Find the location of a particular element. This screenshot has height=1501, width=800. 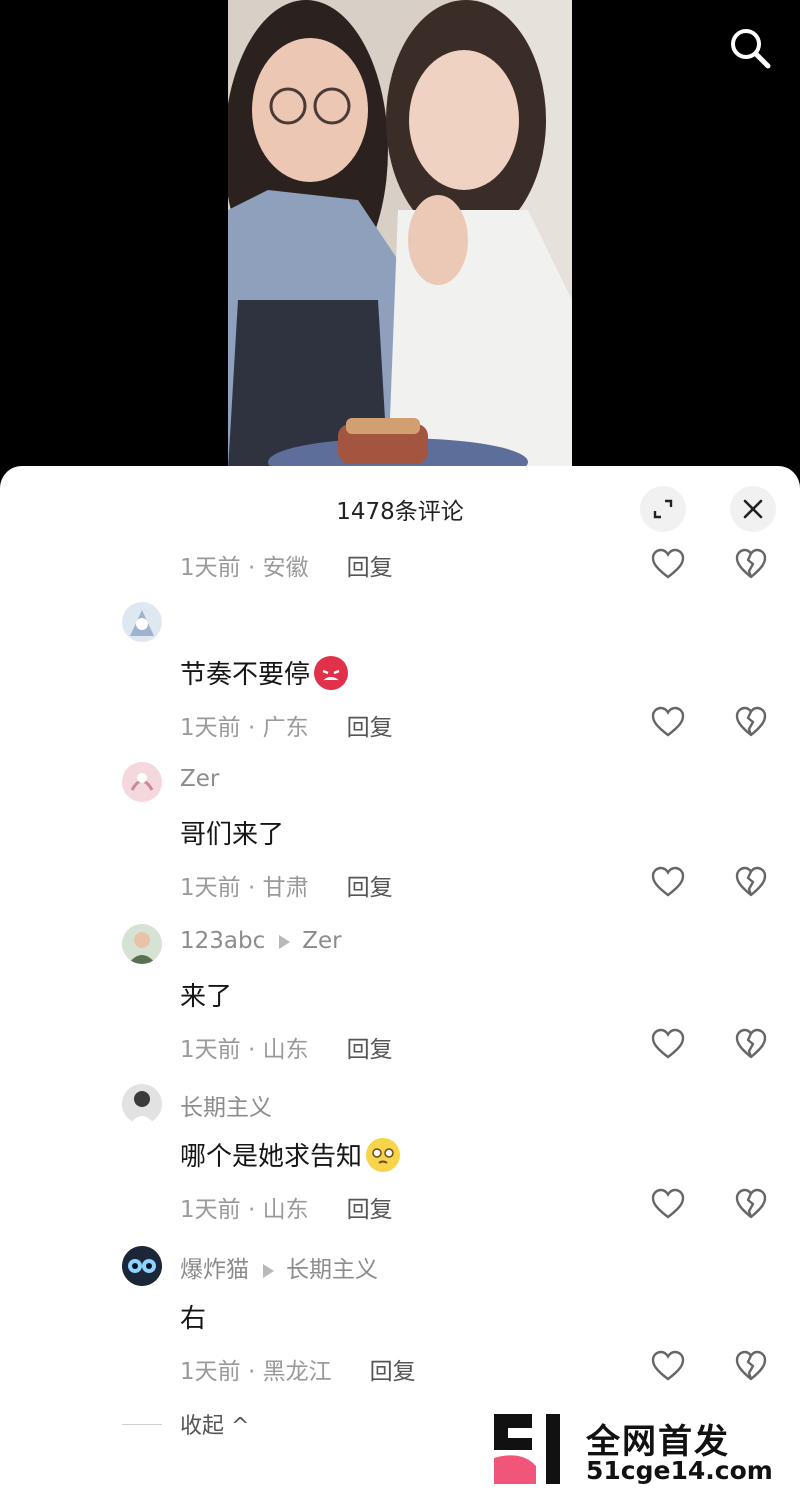

search-button is located at coordinates (750, 48).